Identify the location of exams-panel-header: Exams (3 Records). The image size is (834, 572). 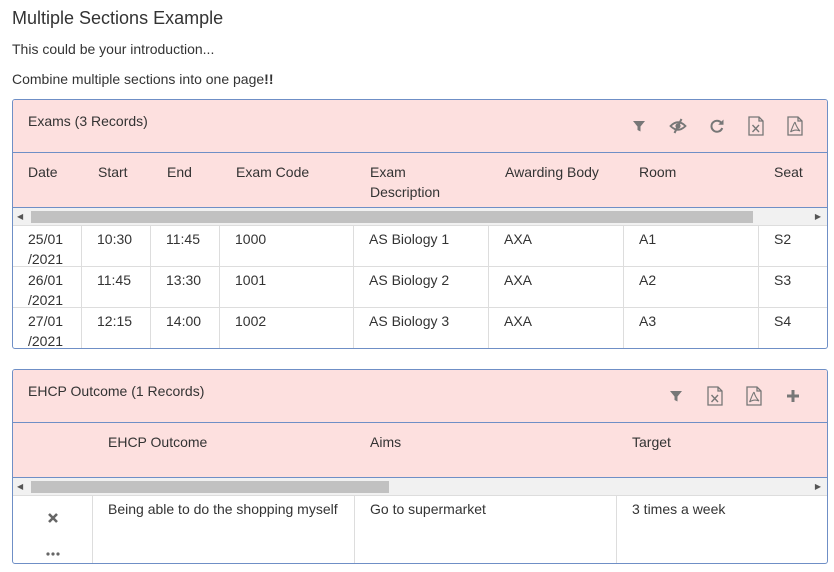
(420, 126).